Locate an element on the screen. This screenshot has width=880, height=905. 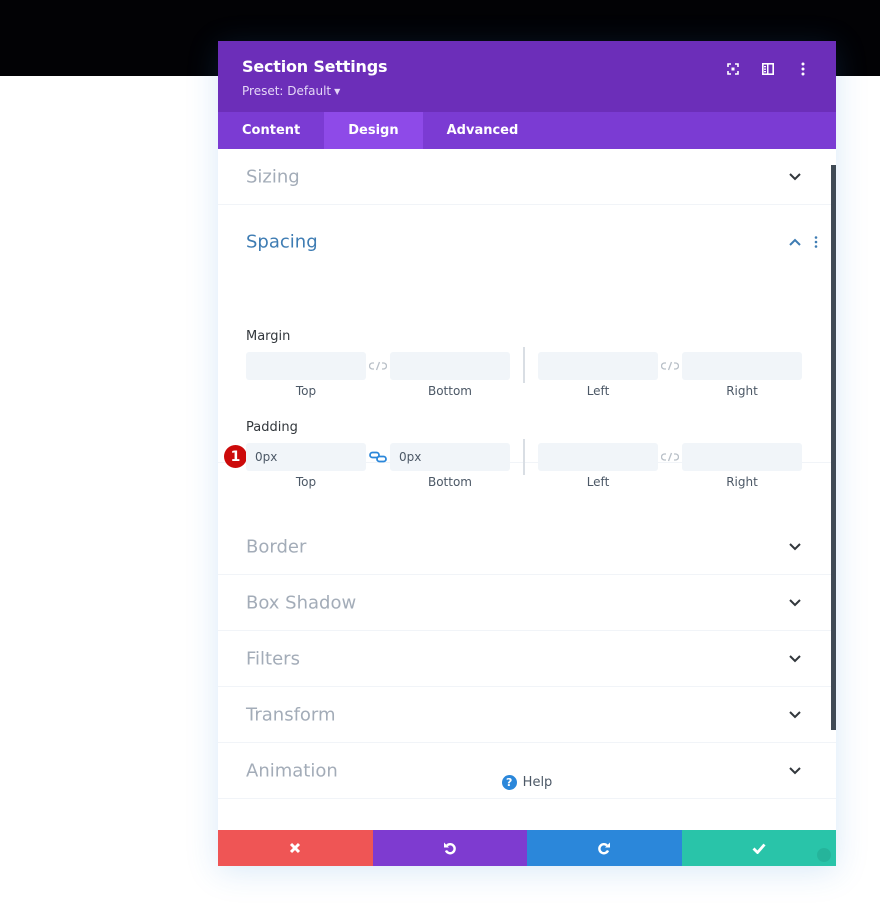
margin-bottom-label: Bottom is located at coordinates (449, 391).